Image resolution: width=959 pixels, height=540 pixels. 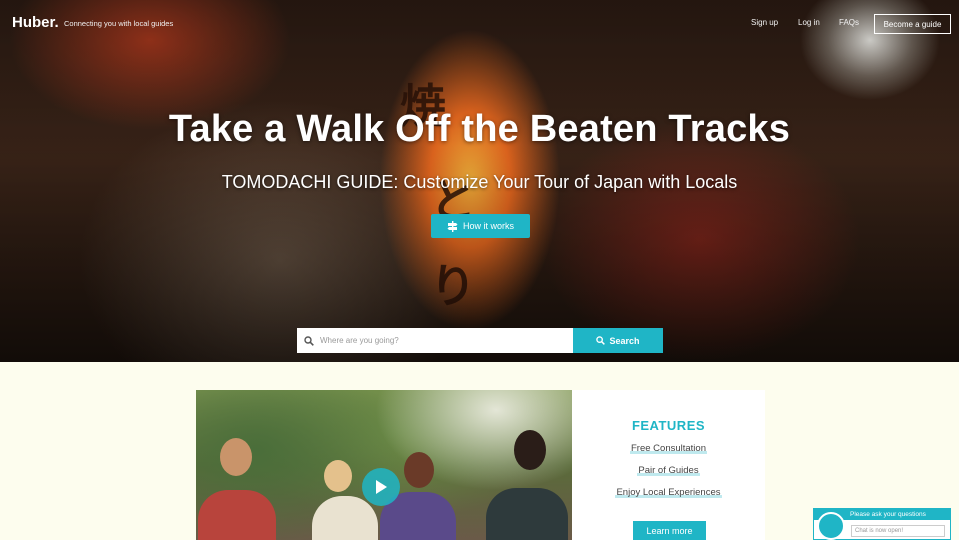 I want to click on play-button, so click(x=381, y=487).